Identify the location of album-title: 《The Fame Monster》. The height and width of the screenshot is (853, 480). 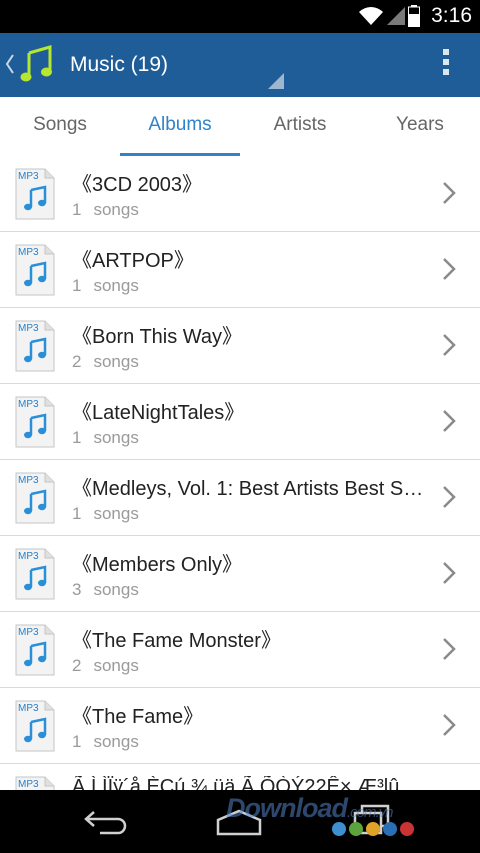
(176, 641).